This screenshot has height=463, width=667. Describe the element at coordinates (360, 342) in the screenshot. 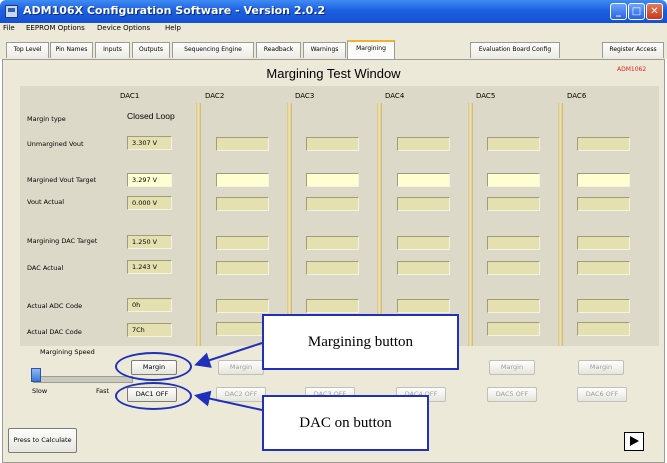

I see `margining-button-callout: Margining button` at that location.